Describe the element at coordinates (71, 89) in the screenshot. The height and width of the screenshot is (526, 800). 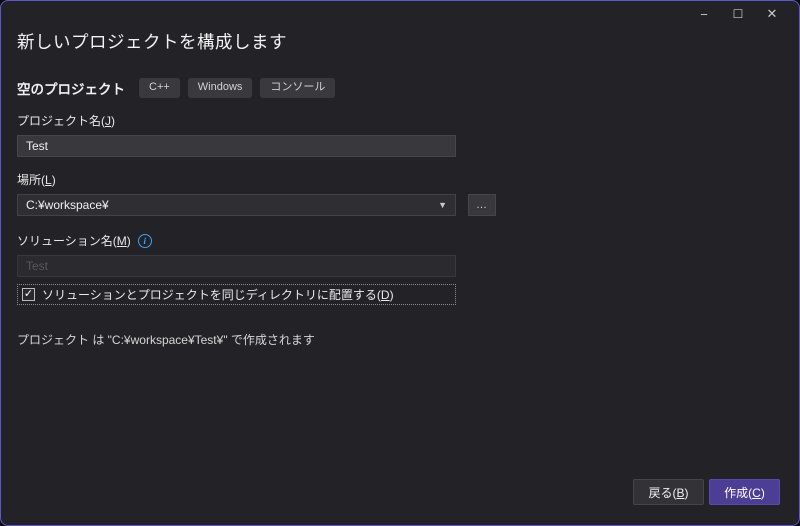
I see `project-type-label: 空のプロジェクト` at that location.